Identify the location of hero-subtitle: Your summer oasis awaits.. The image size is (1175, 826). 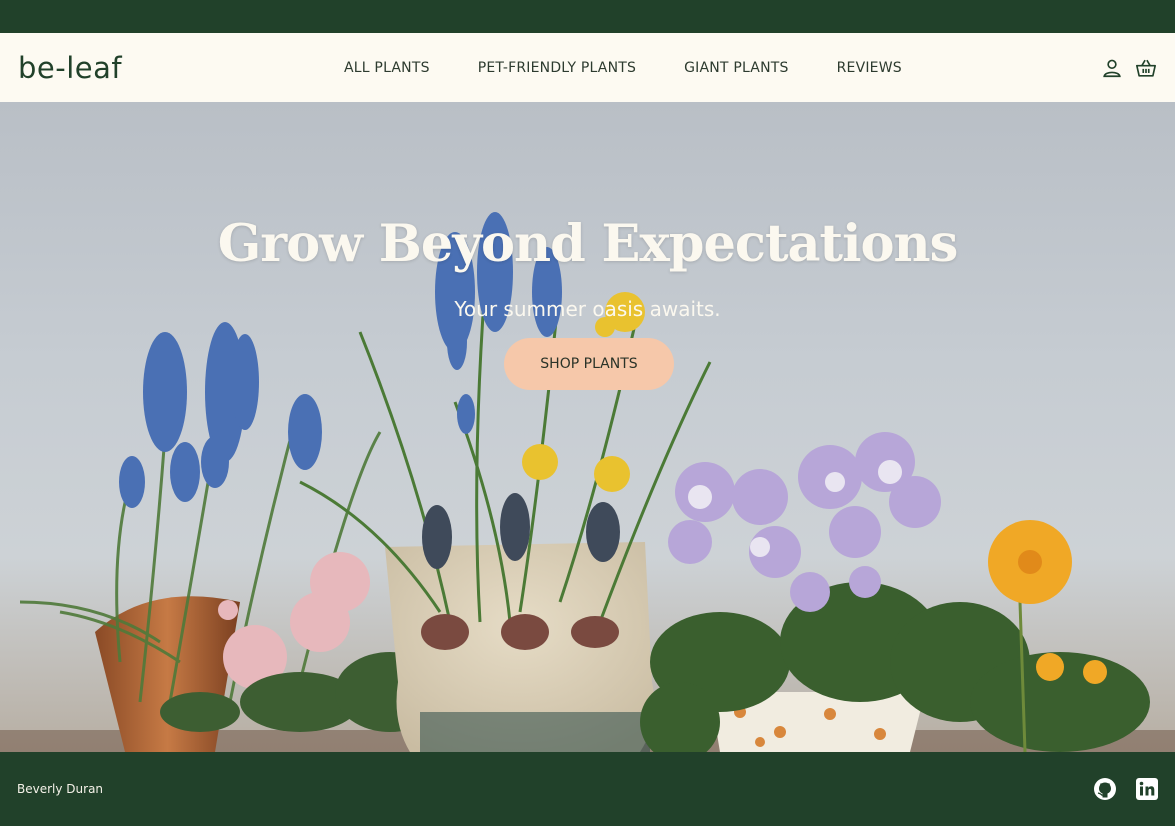
(587, 309).